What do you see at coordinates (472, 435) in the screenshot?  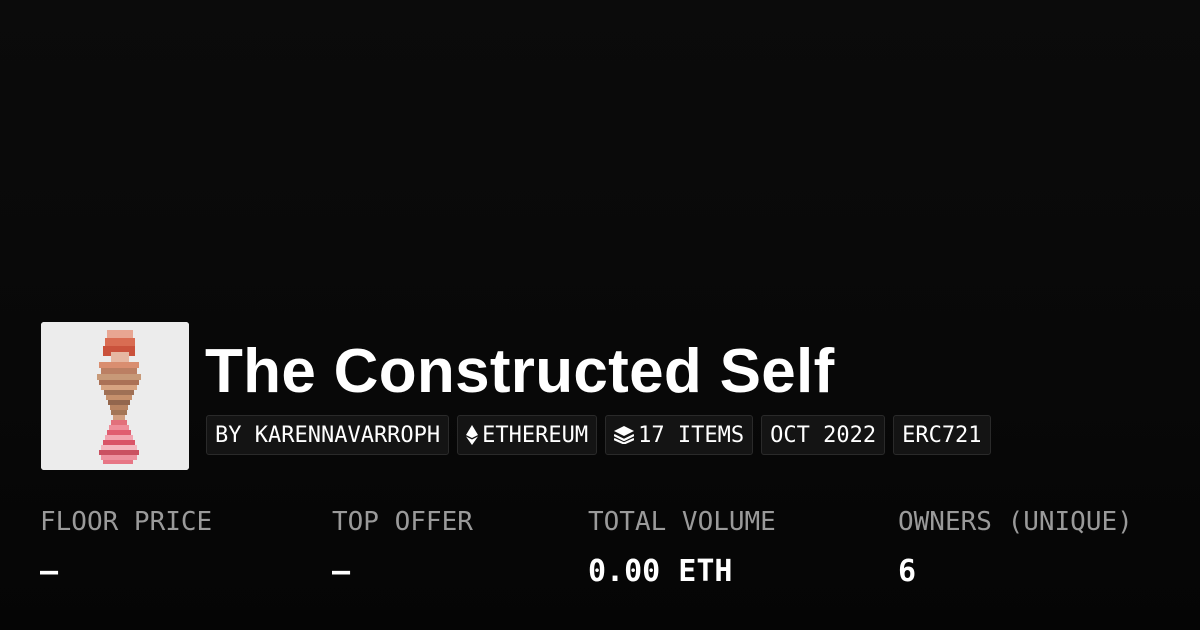 I see `ethereum-icon` at bounding box center [472, 435].